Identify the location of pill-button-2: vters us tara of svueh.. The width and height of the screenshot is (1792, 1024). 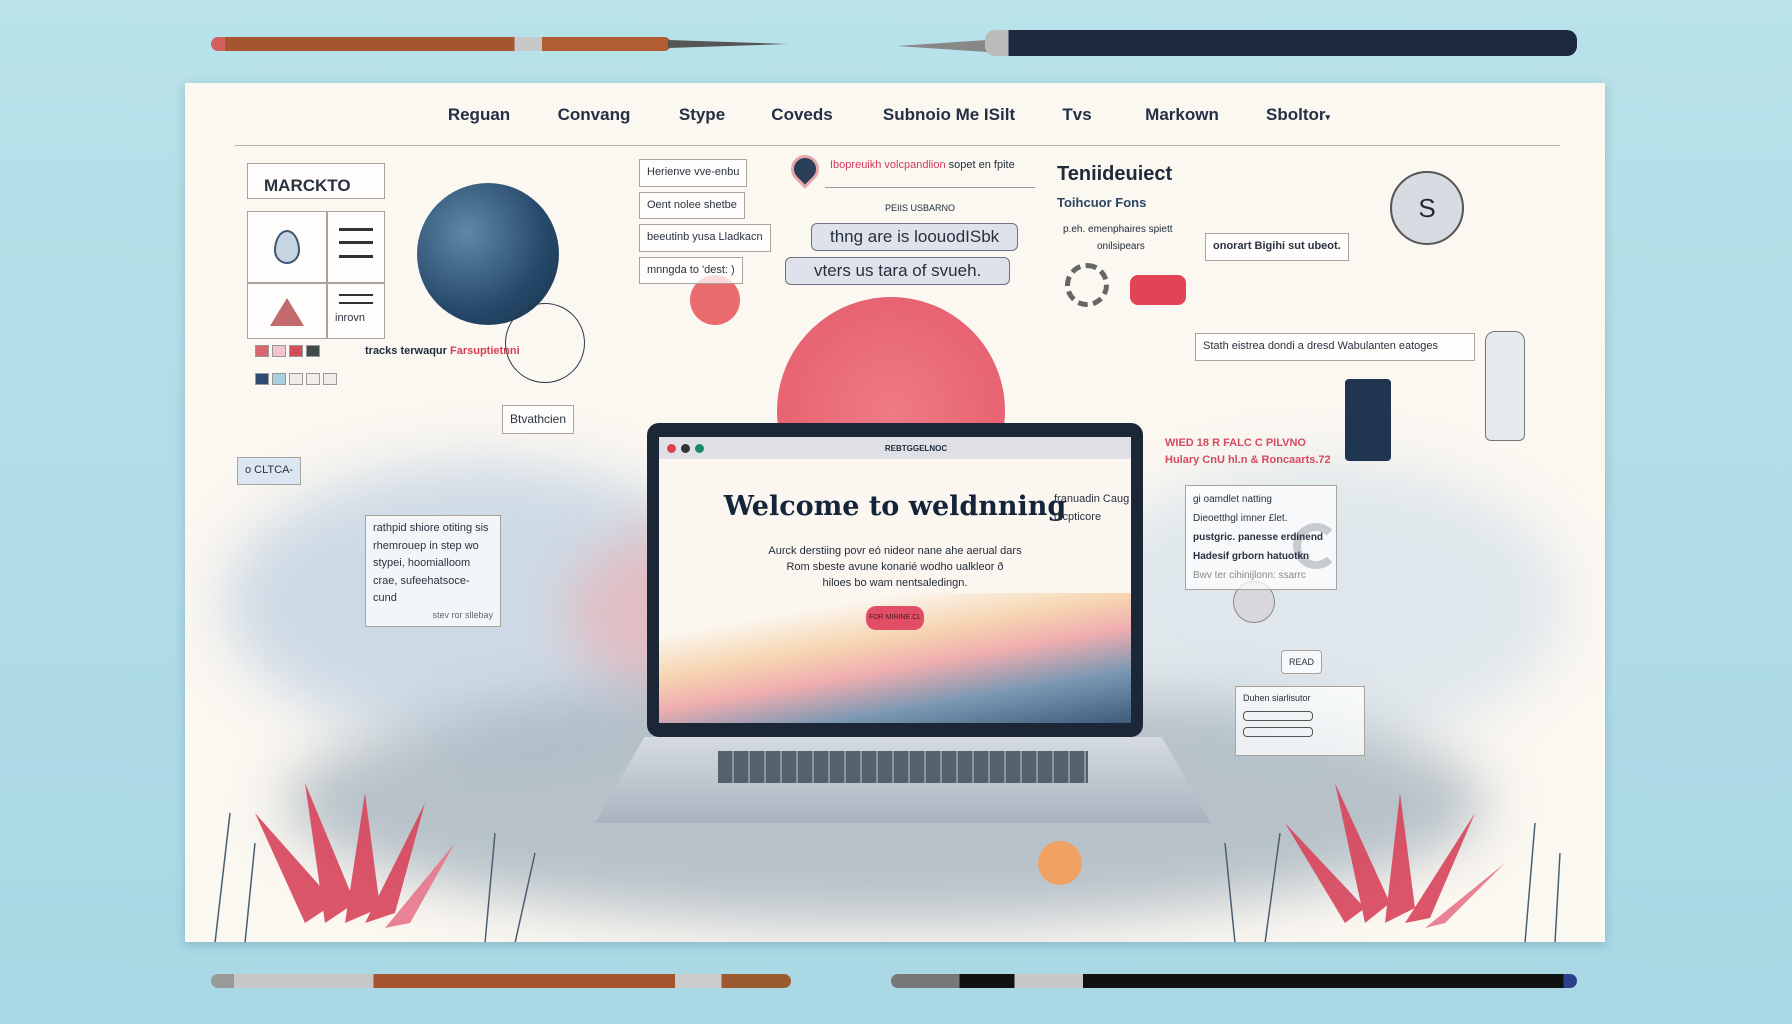
(898, 271).